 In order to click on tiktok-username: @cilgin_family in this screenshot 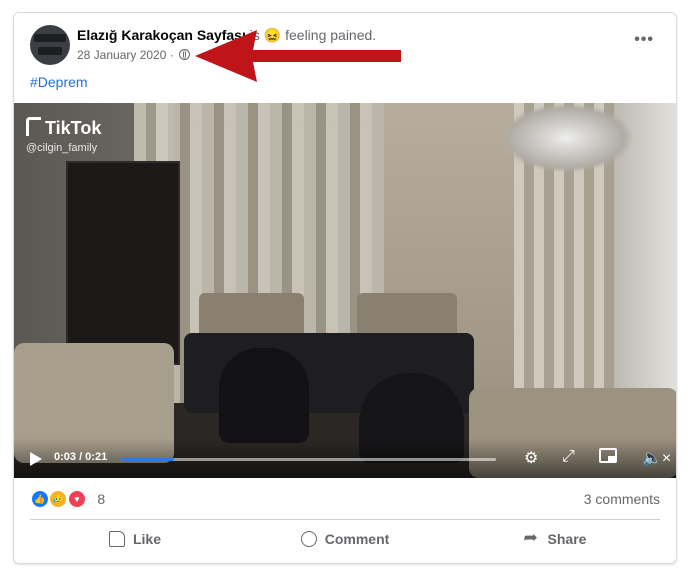, I will do `click(62, 148)`.